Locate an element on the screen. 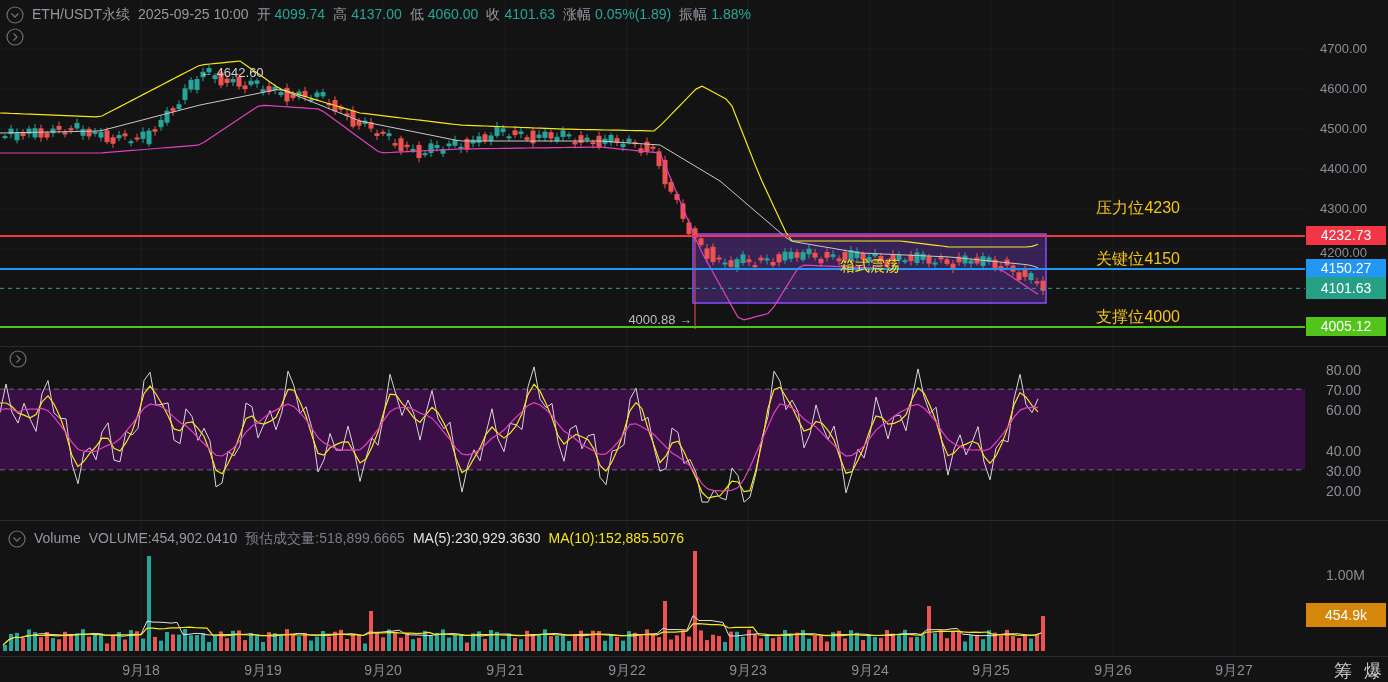 This screenshot has height=682, width=1388. stat-label: 低 is located at coordinates (416, 14).